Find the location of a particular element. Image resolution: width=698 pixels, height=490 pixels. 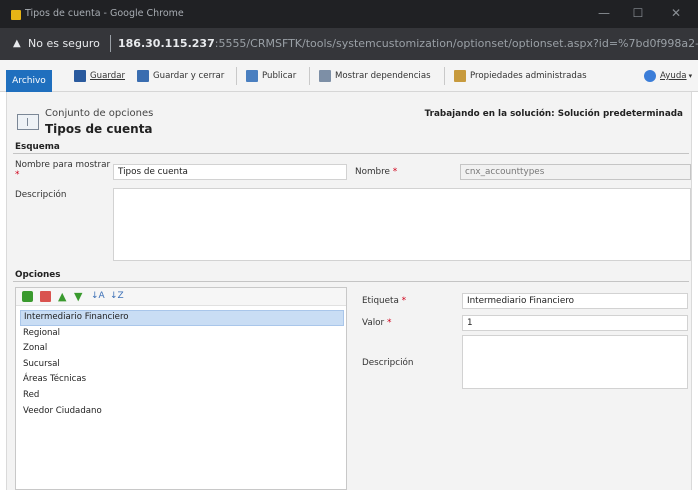

close-icon: ✕ is located at coordinates (676, 13).